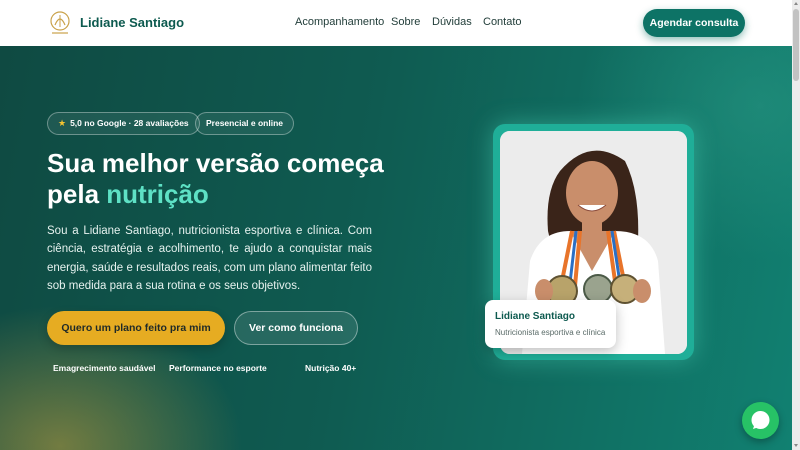 The image size is (800, 450). Describe the element at coordinates (796, 445) in the screenshot. I see `scroll-down-arrow` at that location.